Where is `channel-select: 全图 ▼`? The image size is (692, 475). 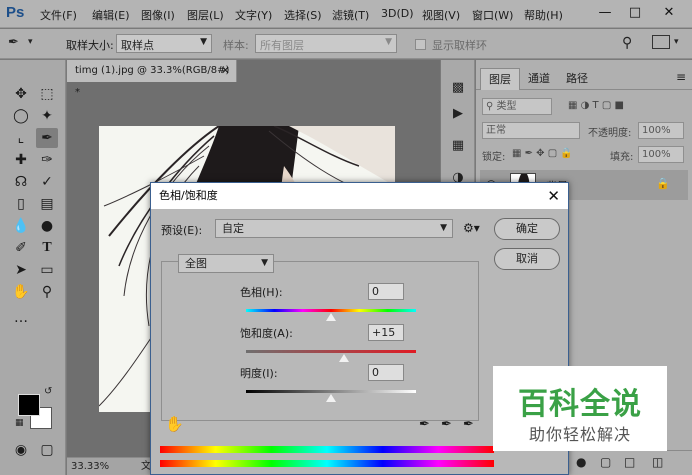 channel-select: 全图 ▼ is located at coordinates (226, 263).